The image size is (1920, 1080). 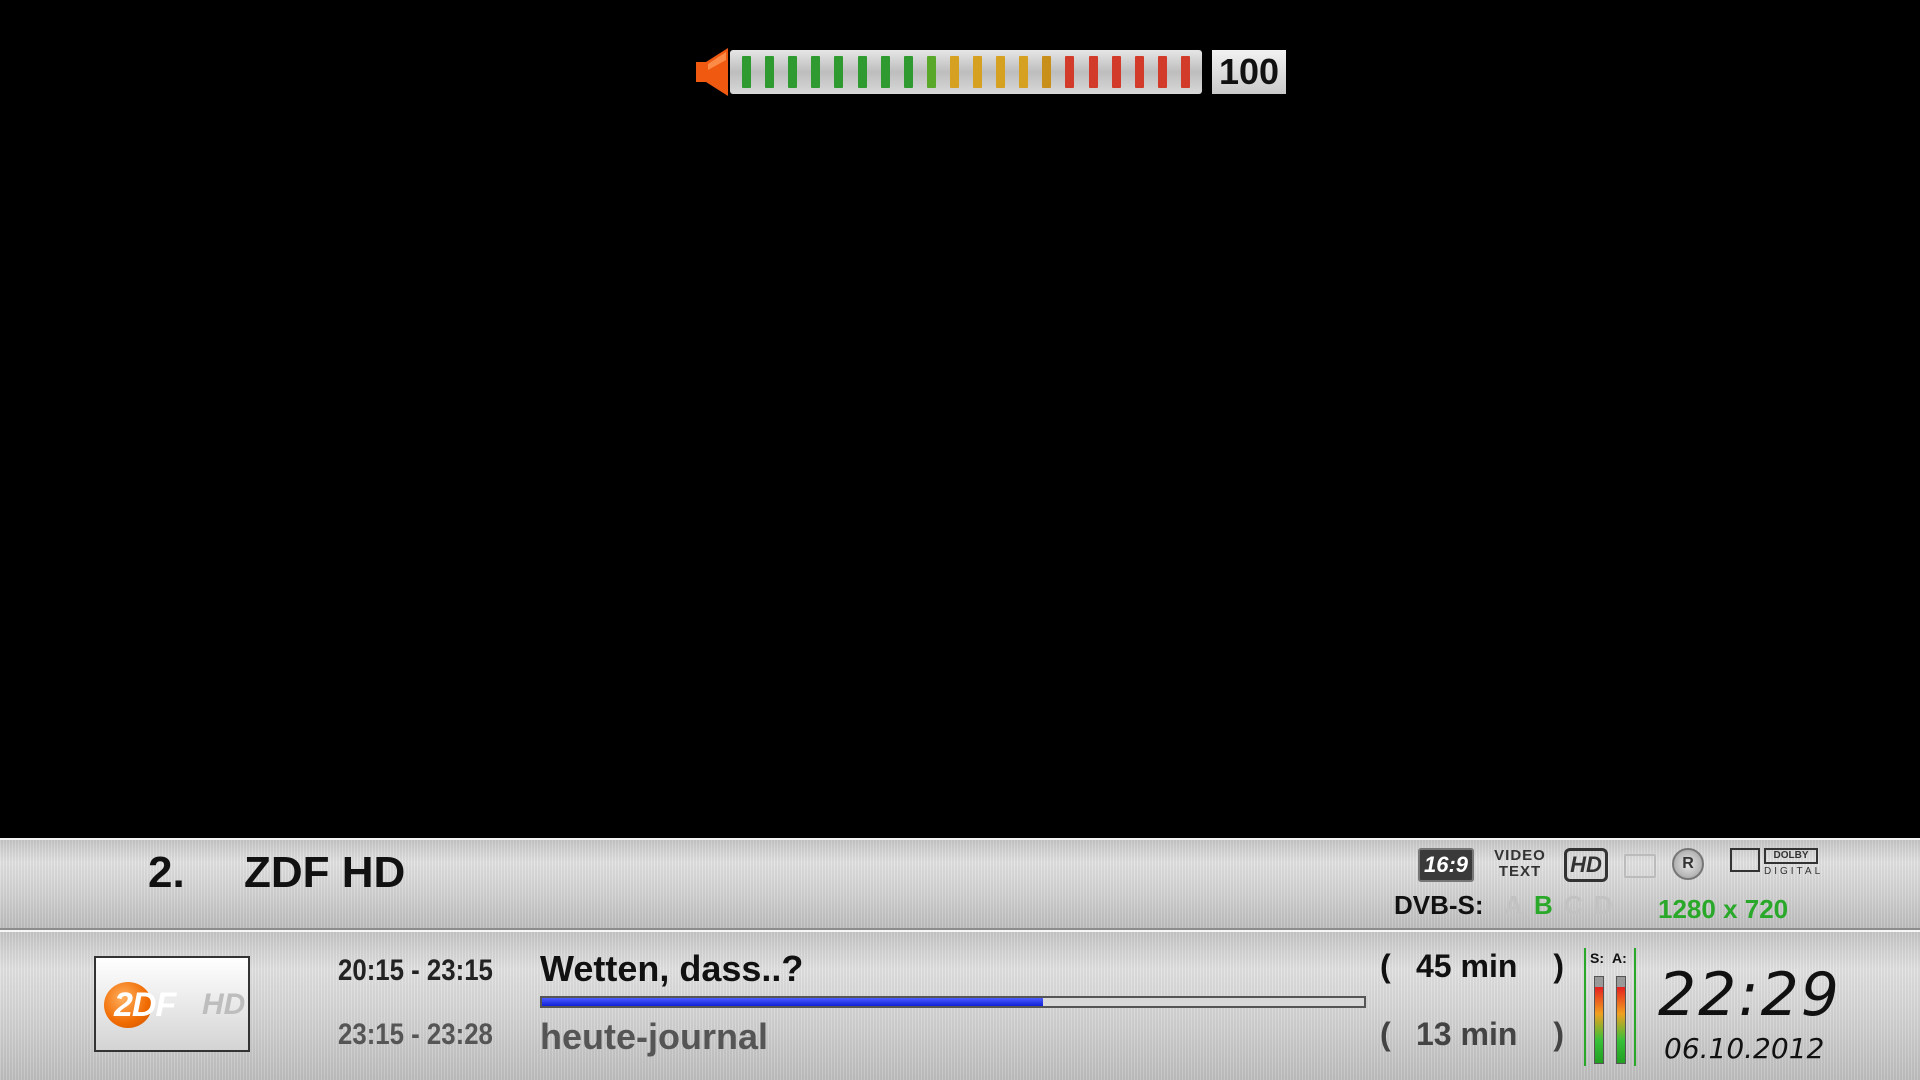 What do you see at coordinates (224, 1004) in the screenshot?
I see `logo-hd: HD` at bounding box center [224, 1004].